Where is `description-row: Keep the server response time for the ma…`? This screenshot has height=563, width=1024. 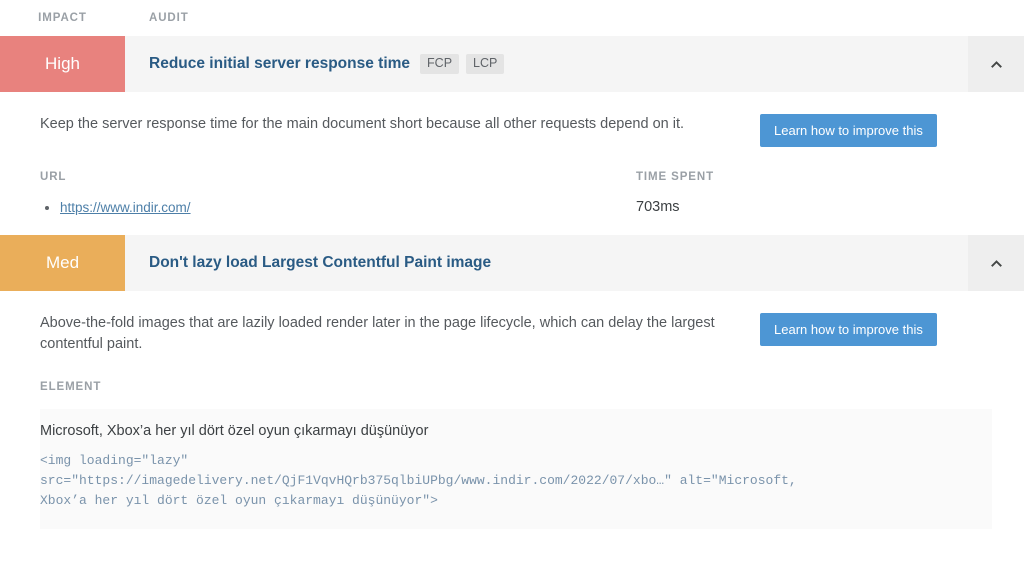
description-row: Keep the server response time for the ma… is located at coordinates (516, 119).